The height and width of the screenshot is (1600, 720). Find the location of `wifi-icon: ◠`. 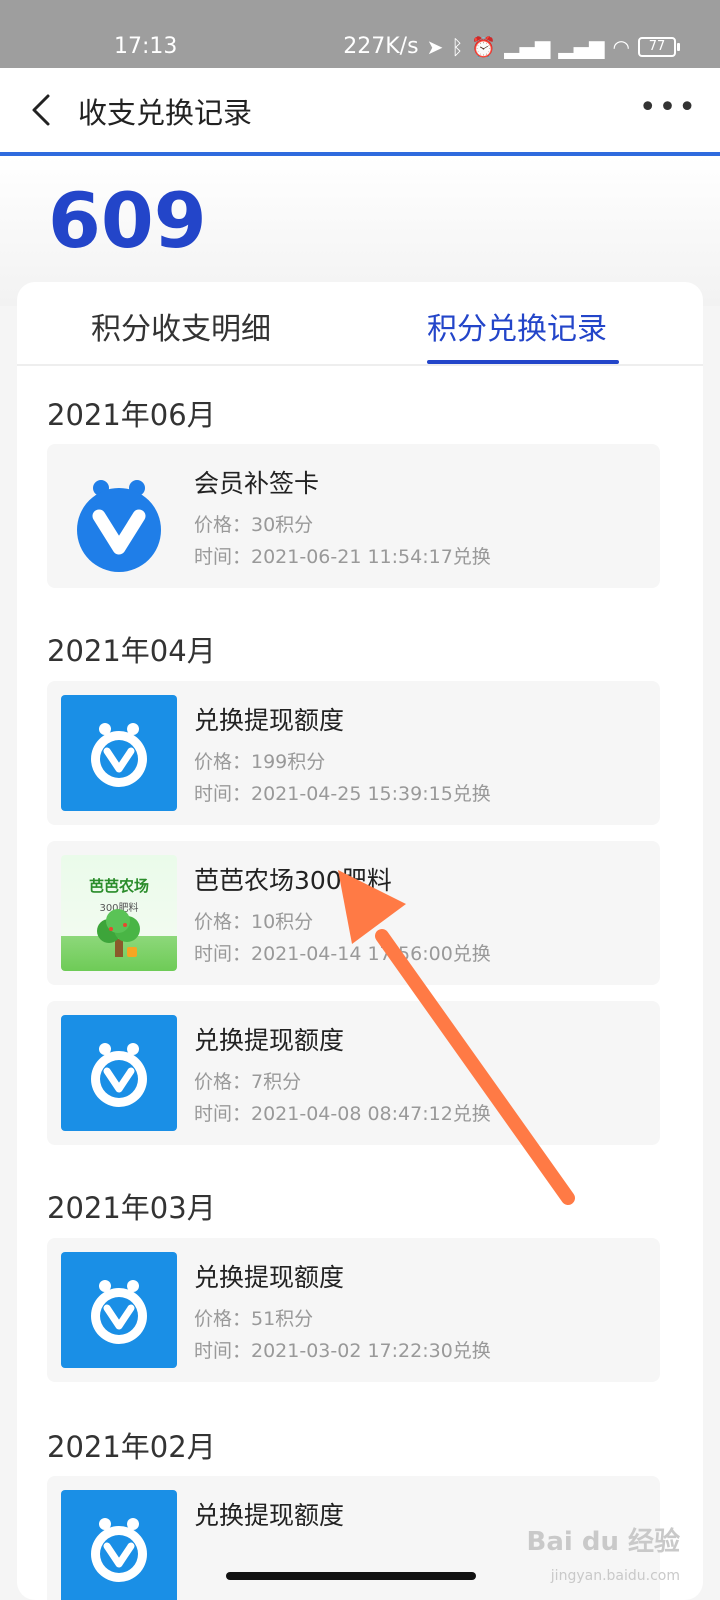

wifi-icon: ◠ is located at coordinates (621, 46).